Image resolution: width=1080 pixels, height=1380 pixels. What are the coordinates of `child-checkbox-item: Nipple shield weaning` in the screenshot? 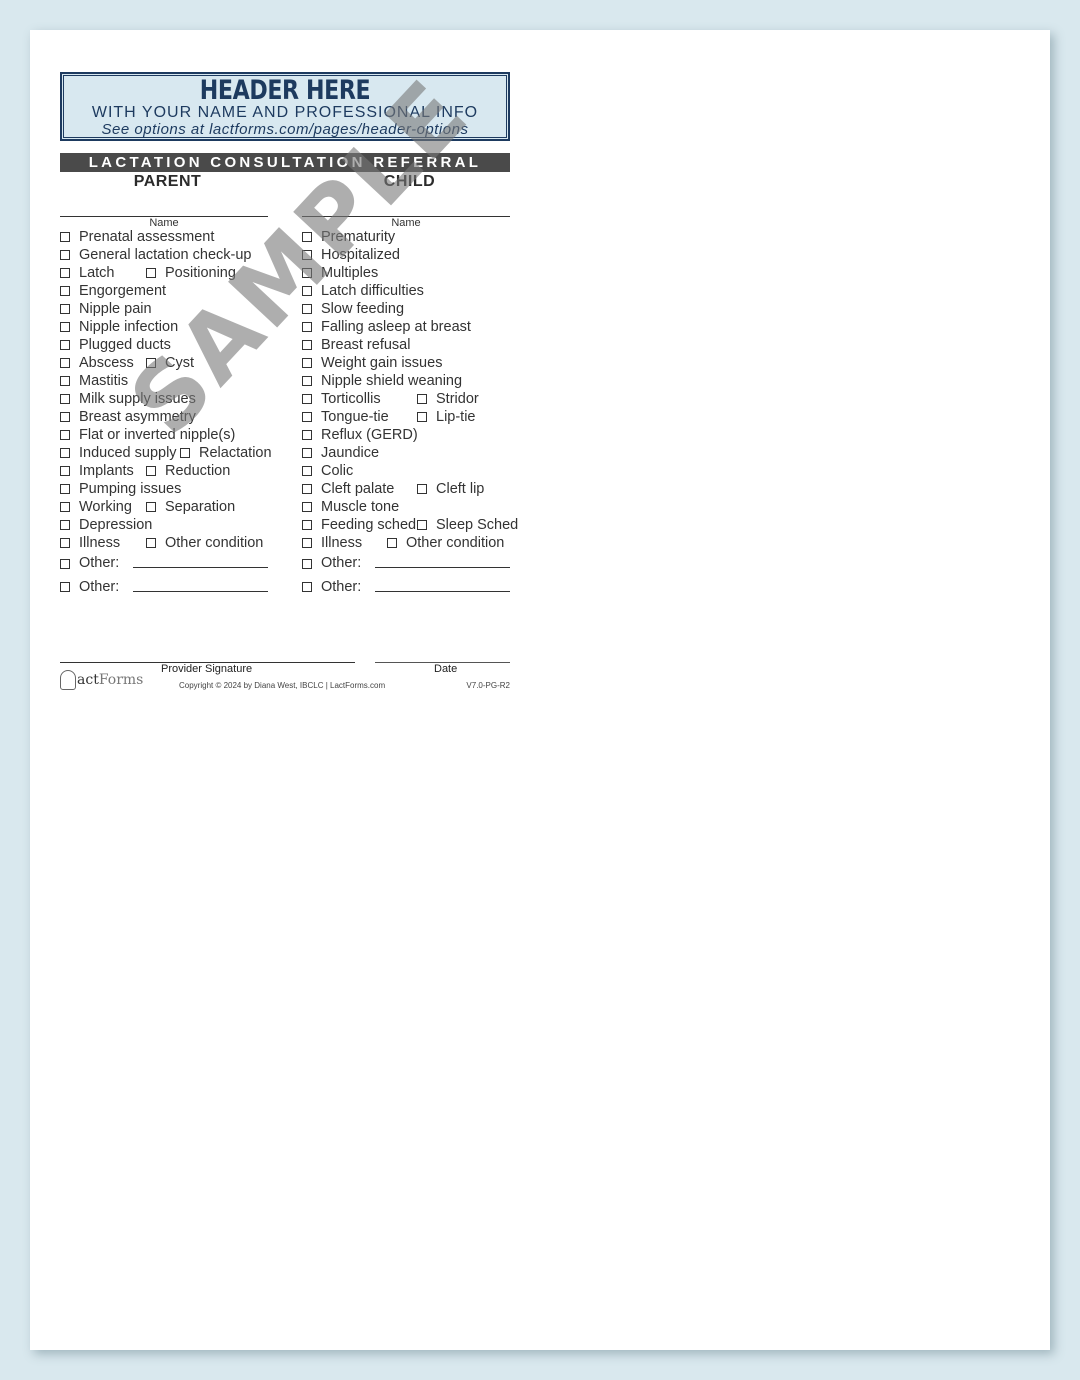 It's located at (382, 381).